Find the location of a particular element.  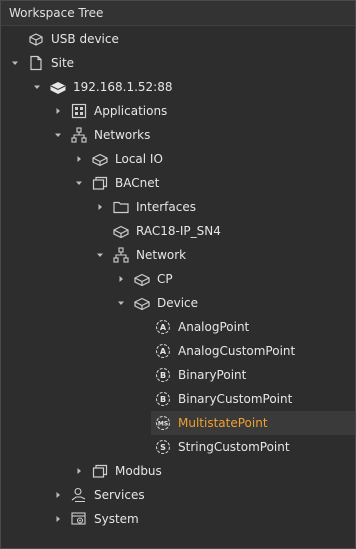

cp-icon is located at coordinates (142, 279).